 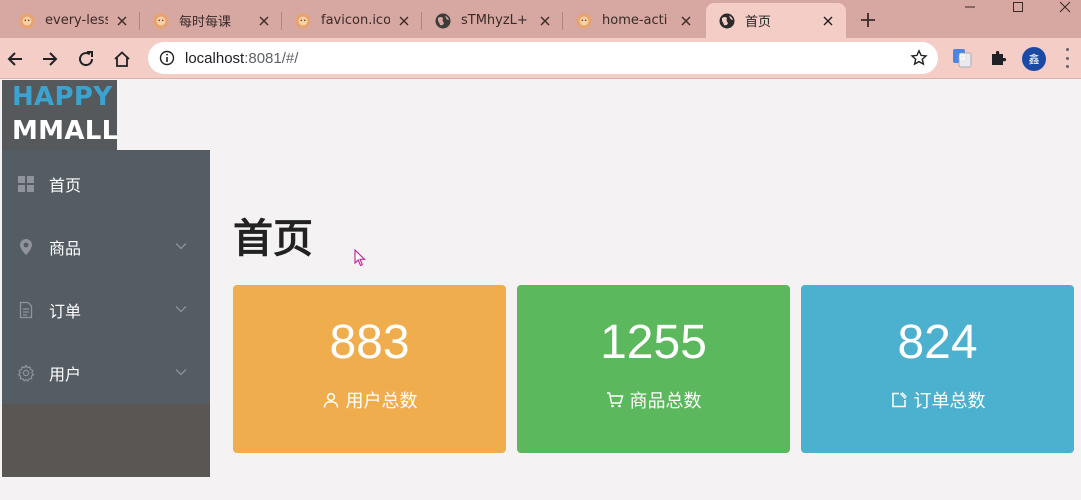 I want to click on translate-extension-button: G, so click(x=962, y=58).